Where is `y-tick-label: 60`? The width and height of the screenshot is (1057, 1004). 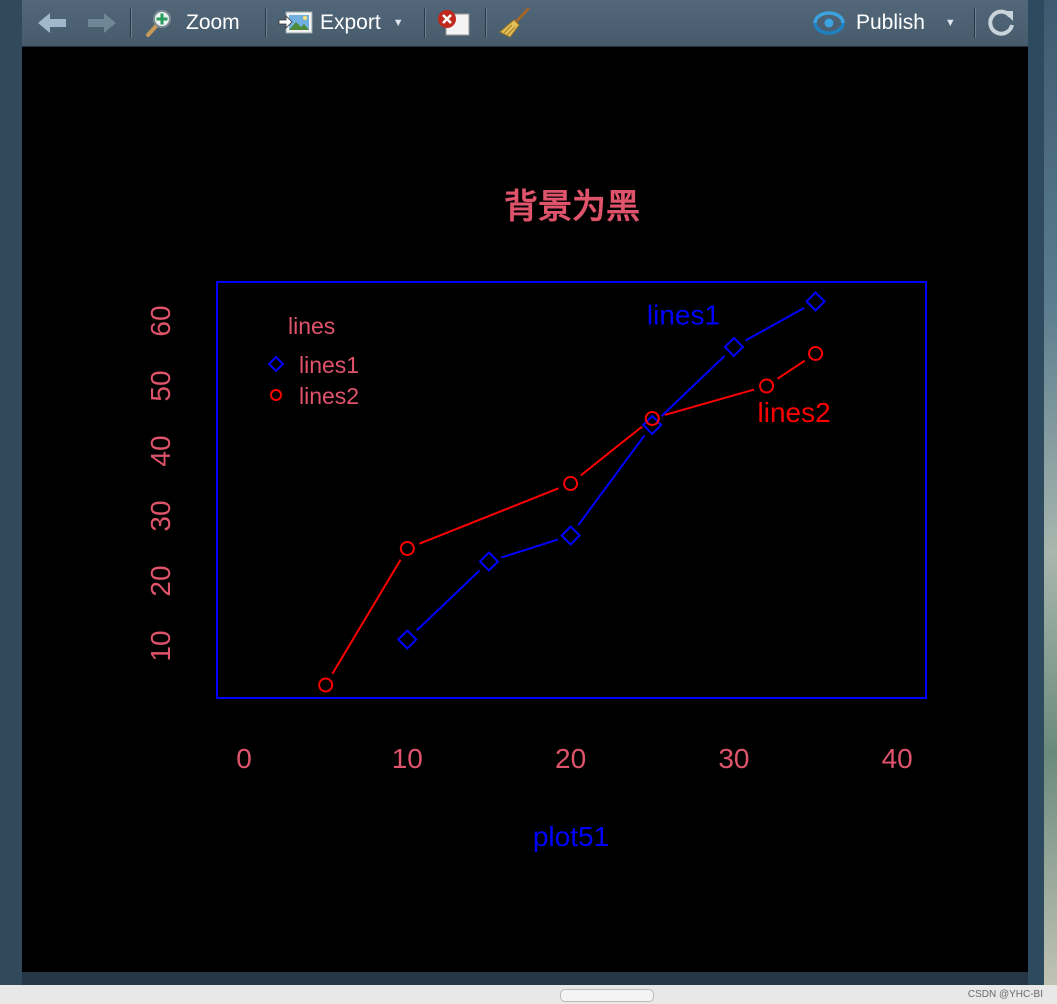 y-tick-label: 60 is located at coordinates (160, 320).